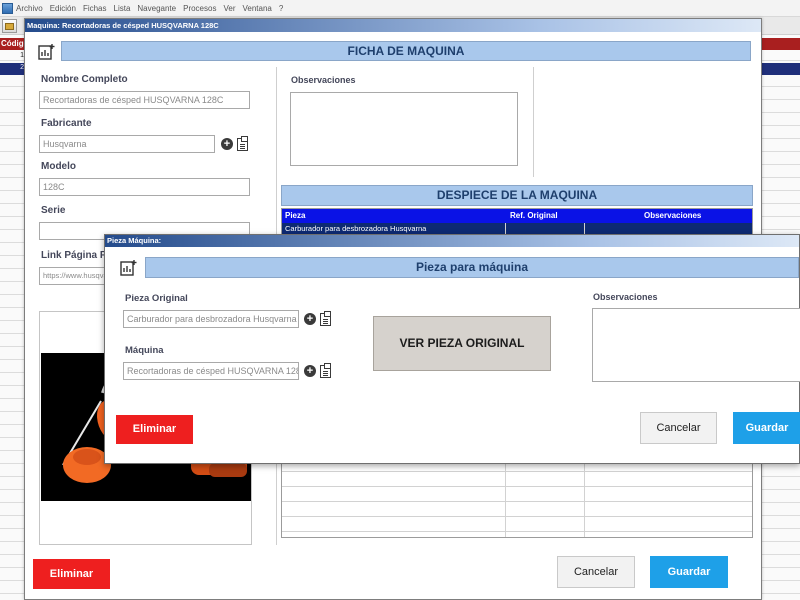  I want to click on serie-label: Serie, so click(53, 210).